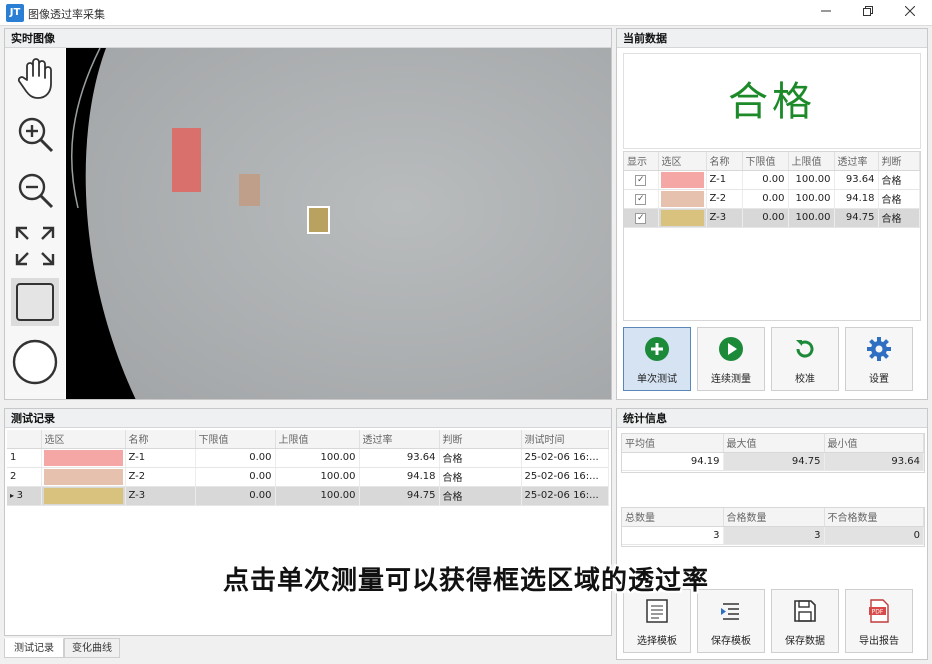  I want to click on gear-icon, so click(879, 349).